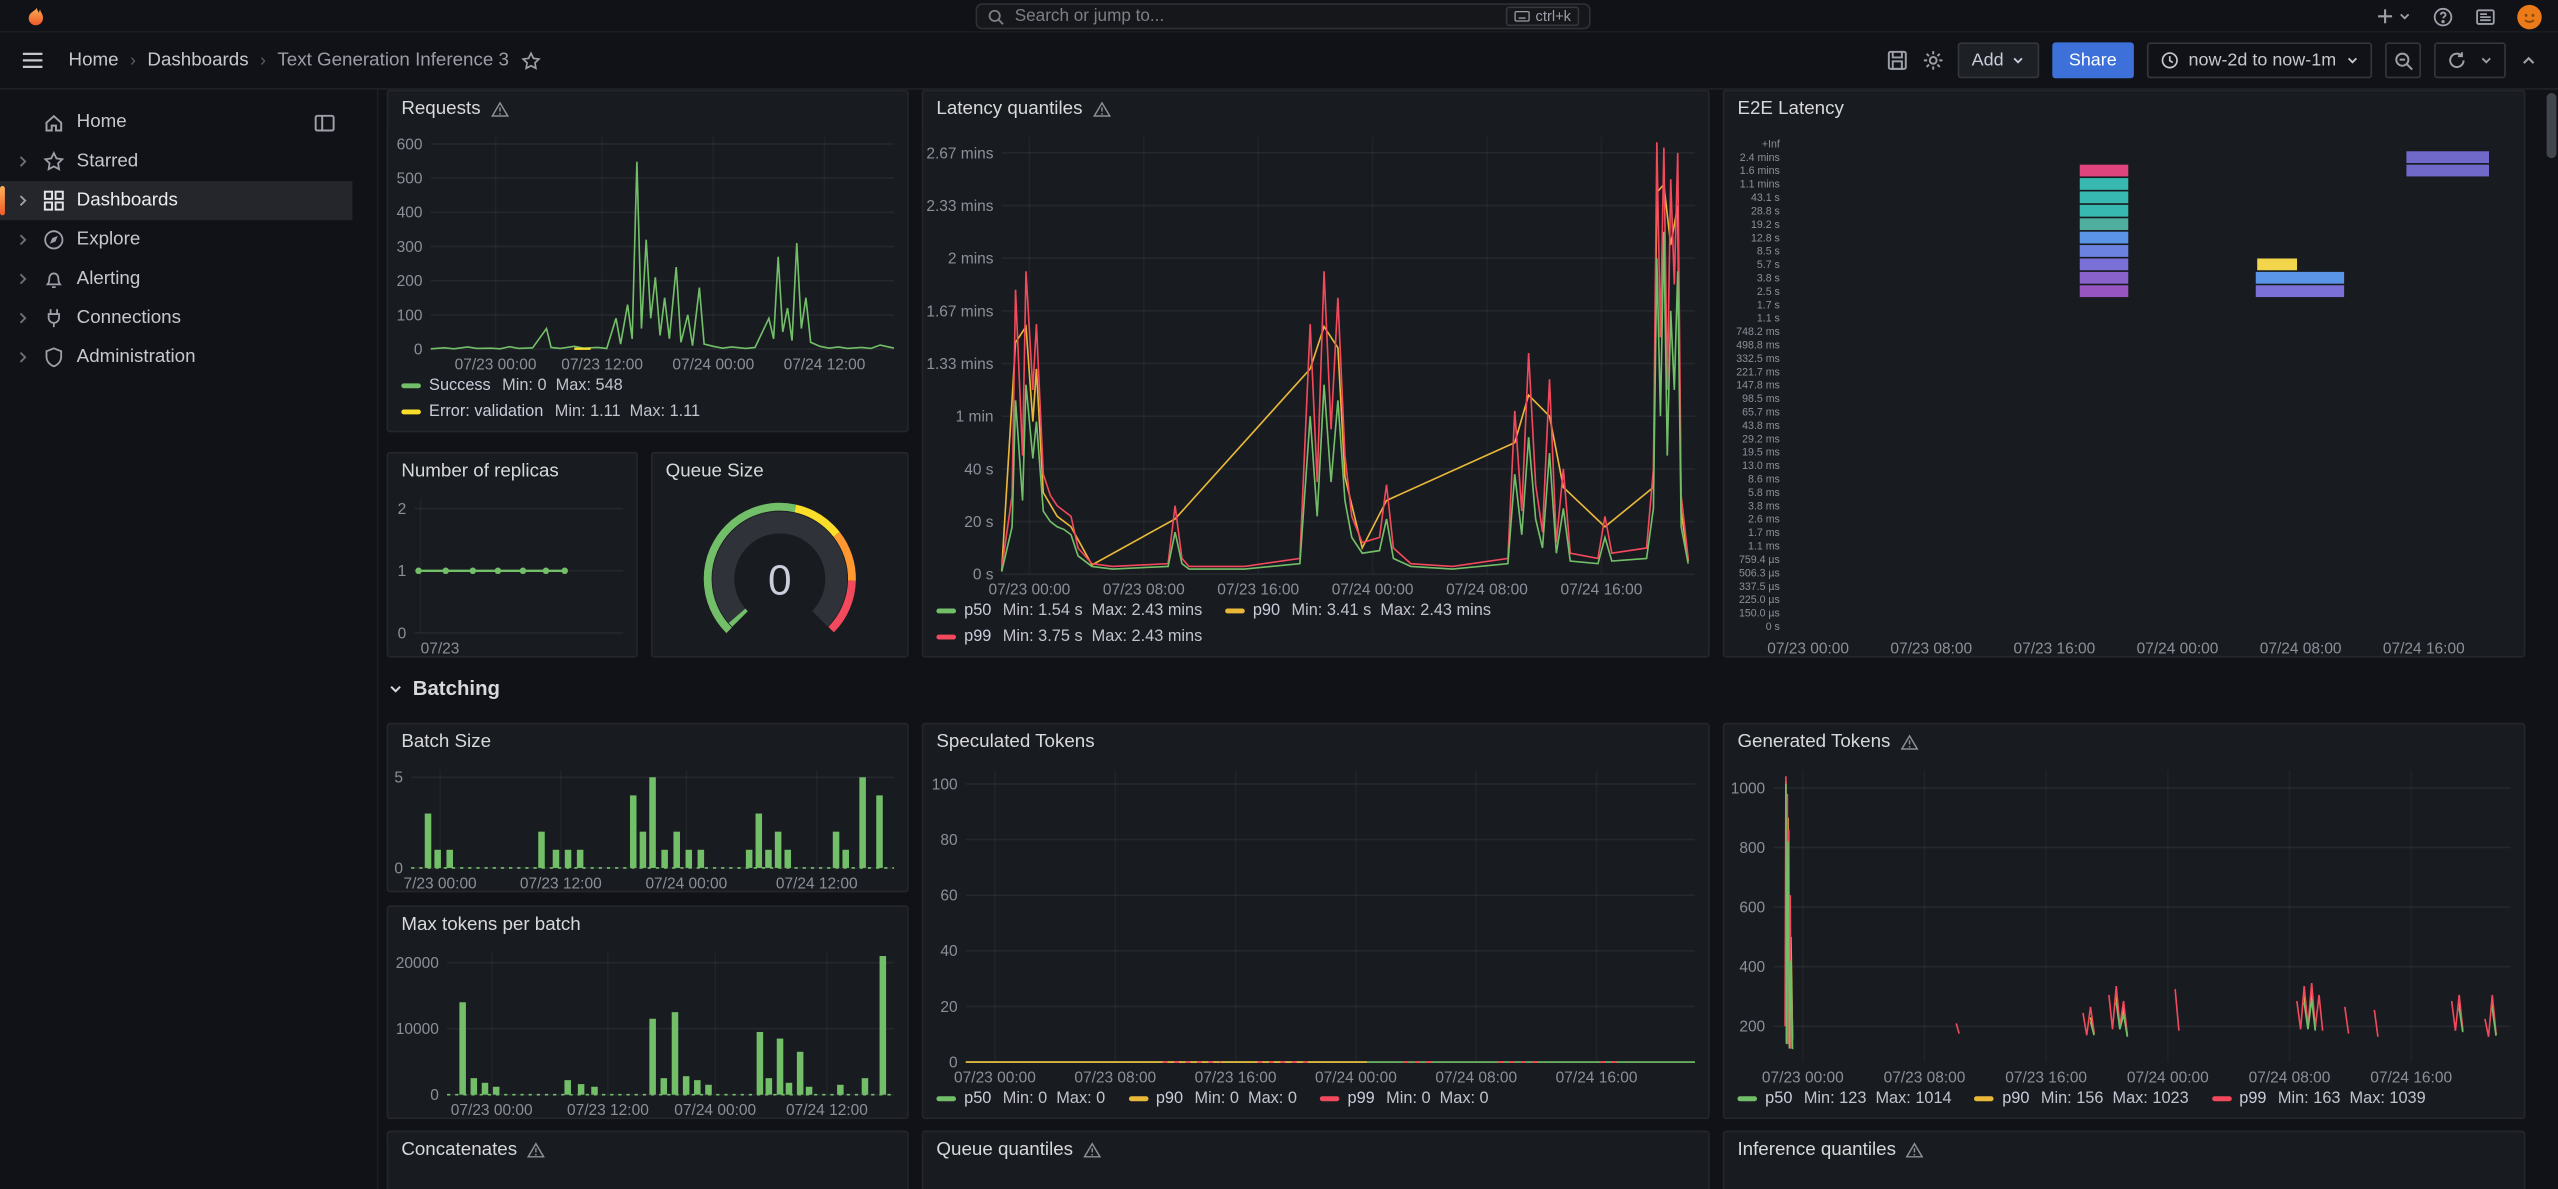 This screenshot has width=2558, height=1189. What do you see at coordinates (1761, 466) in the screenshot?
I see `svg-text: 13.0 ms` at bounding box center [1761, 466].